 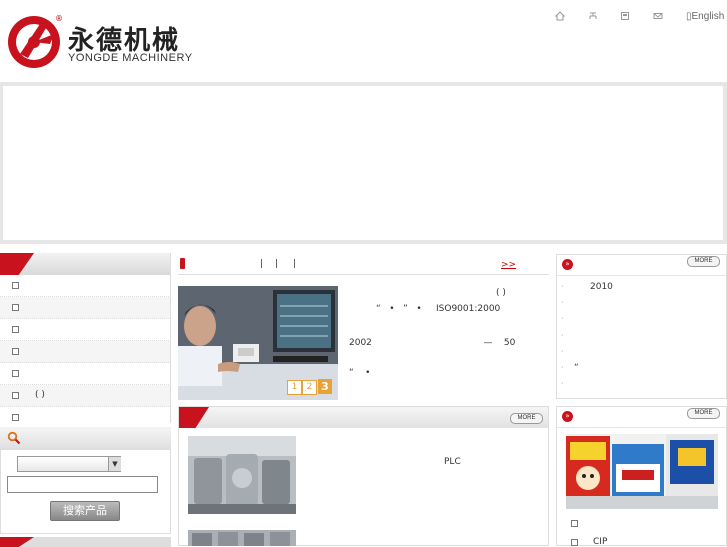 What do you see at coordinates (182, 263) in the screenshot?
I see `section-marker-icon` at bounding box center [182, 263].